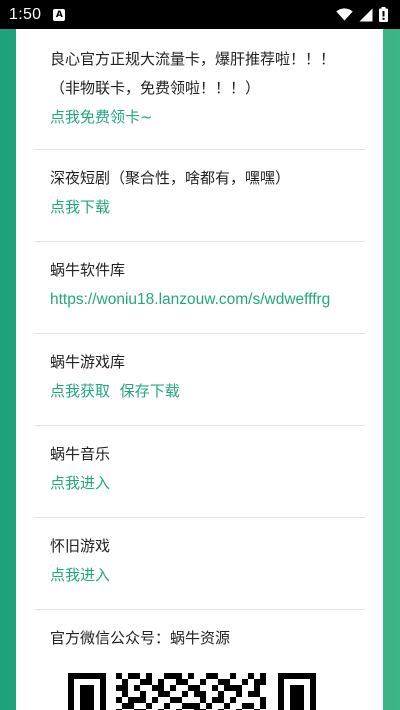  Describe the element at coordinates (383, 14) in the screenshot. I see `battery-icon` at that location.